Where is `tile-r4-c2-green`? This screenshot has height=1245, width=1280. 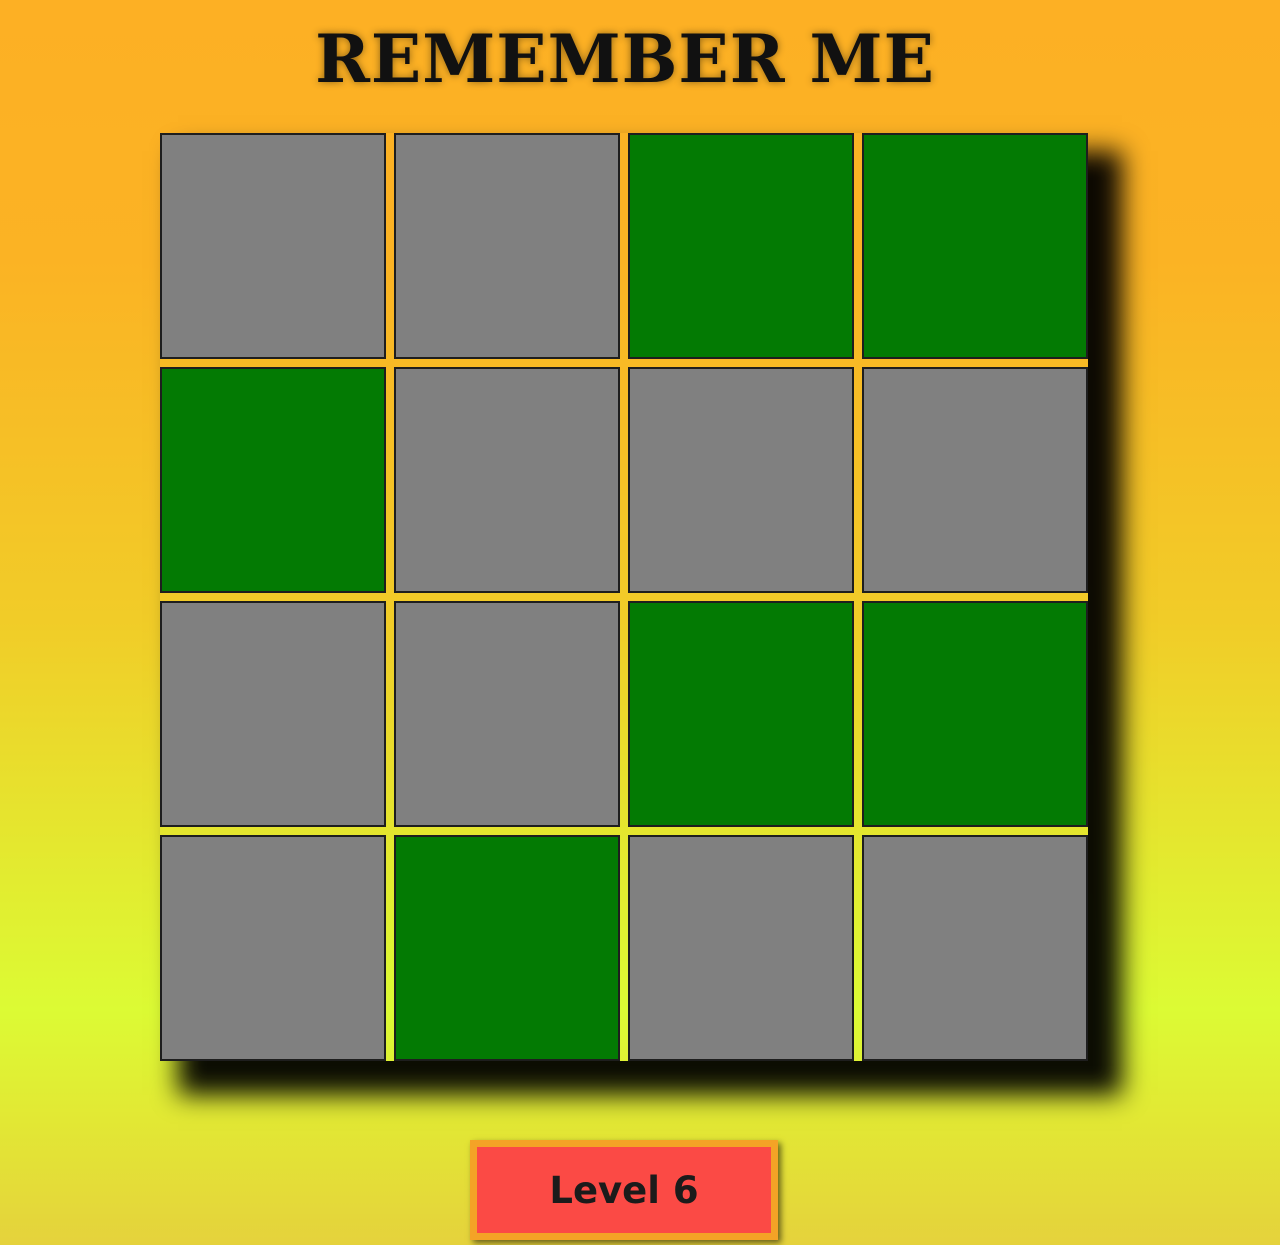 tile-r4-c2-green is located at coordinates (507, 948).